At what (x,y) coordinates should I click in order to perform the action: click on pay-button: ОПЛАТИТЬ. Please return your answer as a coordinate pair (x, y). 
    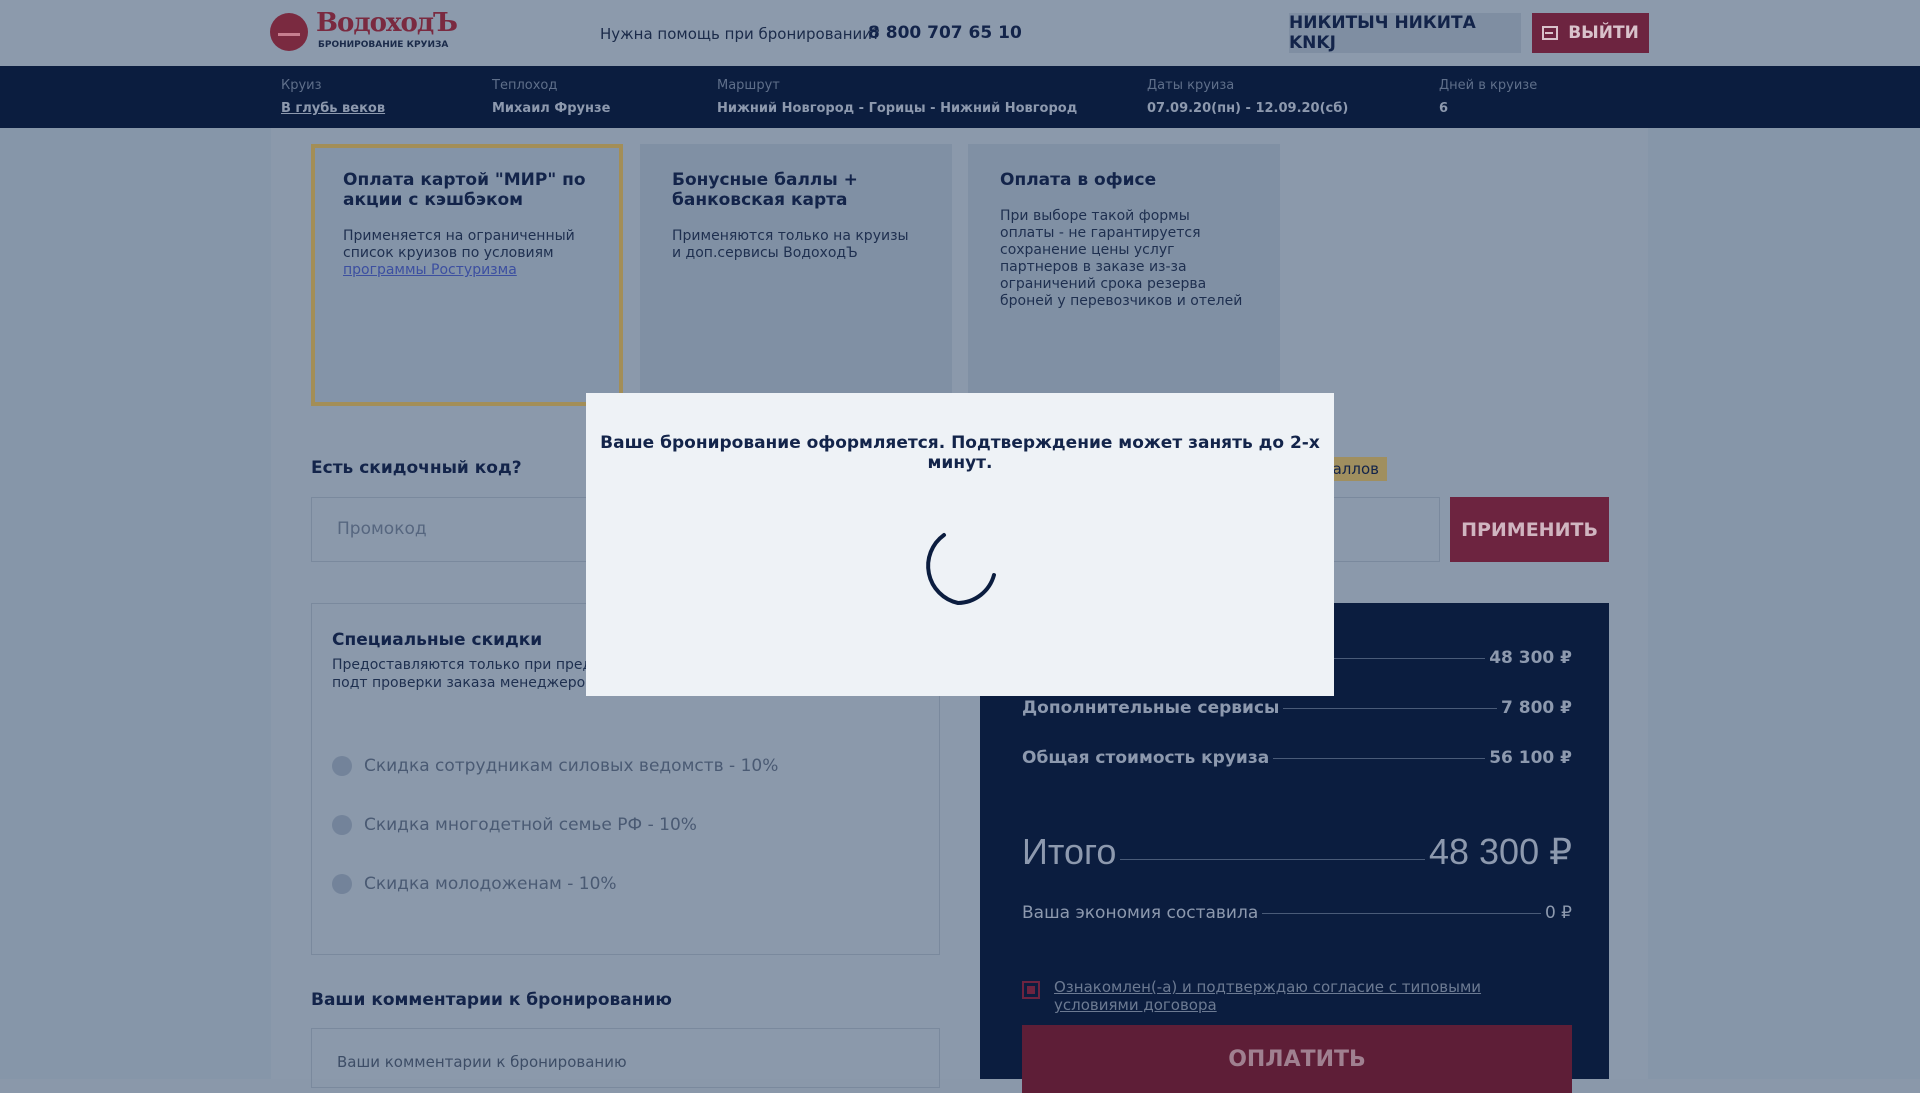
    Looking at the image, I should click on (1297, 1059).